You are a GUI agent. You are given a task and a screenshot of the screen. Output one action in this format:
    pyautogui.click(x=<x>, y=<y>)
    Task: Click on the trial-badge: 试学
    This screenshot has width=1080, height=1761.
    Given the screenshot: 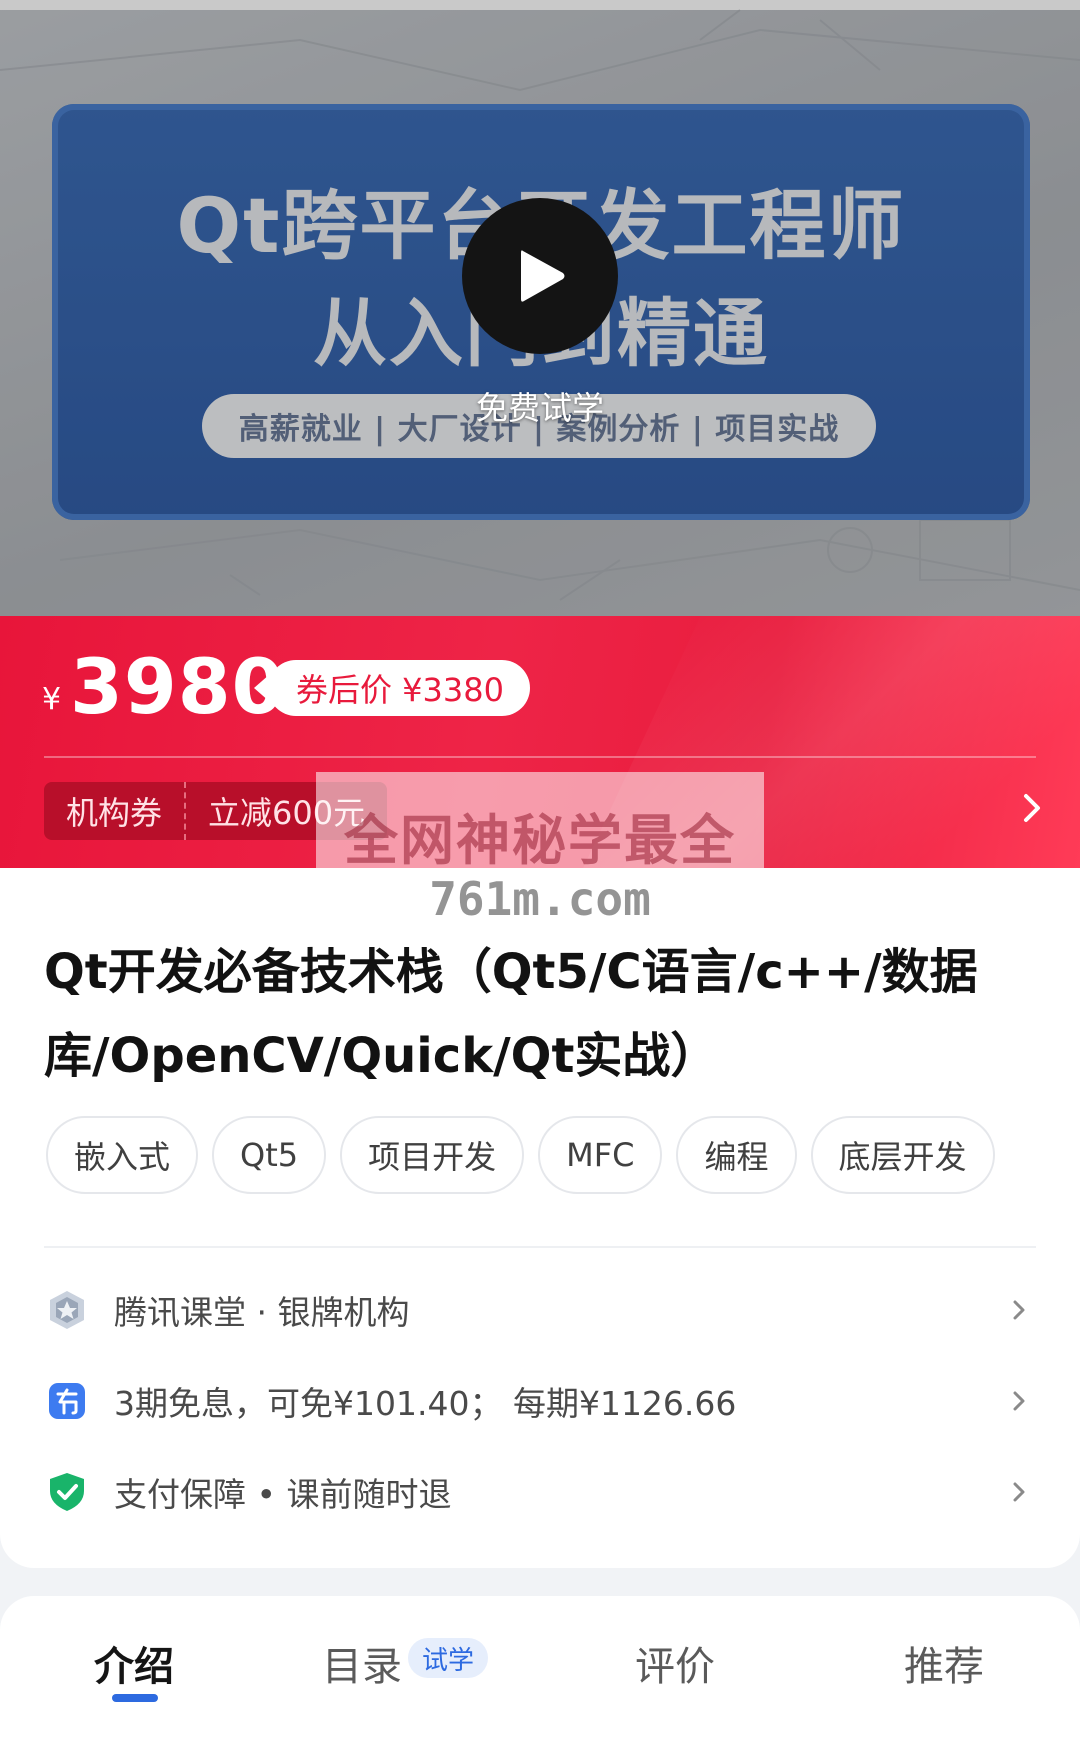 What is the action you would take?
    pyautogui.click(x=448, y=1658)
    